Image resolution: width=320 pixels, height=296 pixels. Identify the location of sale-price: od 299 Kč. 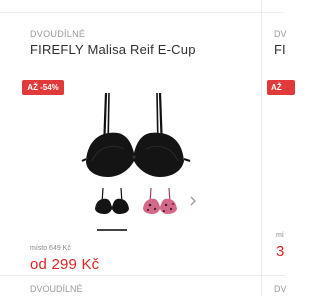
(65, 264).